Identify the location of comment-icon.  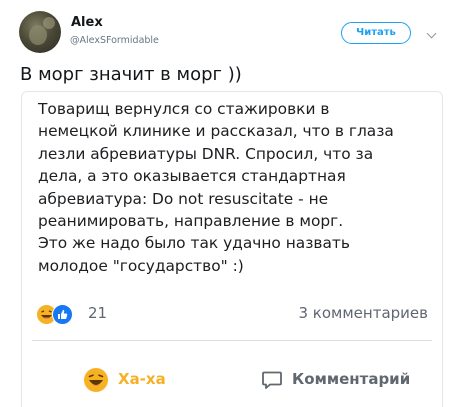
(272, 382).